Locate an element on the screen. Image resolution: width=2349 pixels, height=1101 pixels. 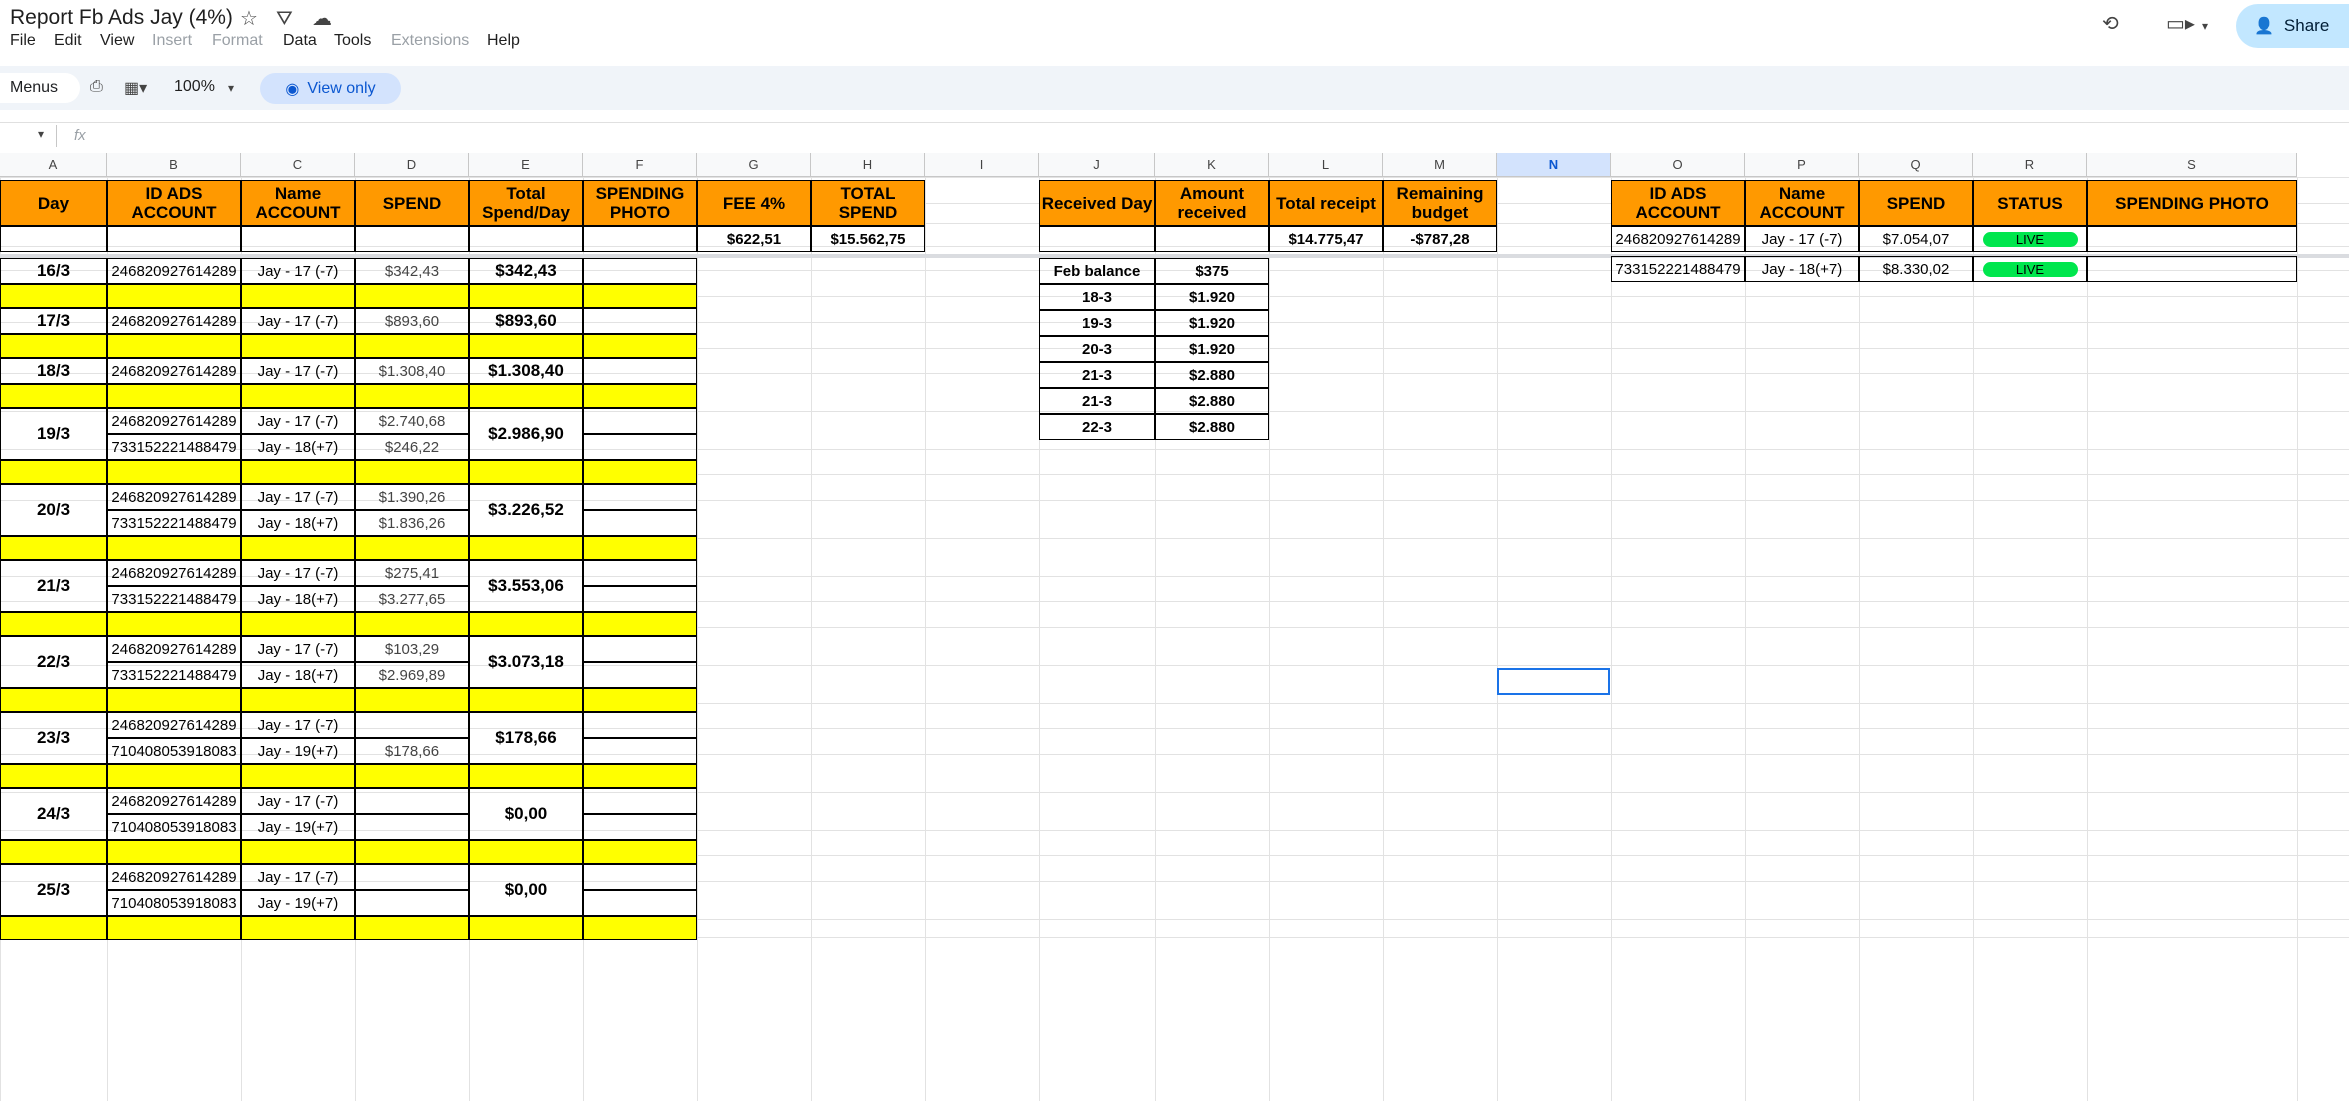
column-header-e: E is located at coordinates (526, 165).